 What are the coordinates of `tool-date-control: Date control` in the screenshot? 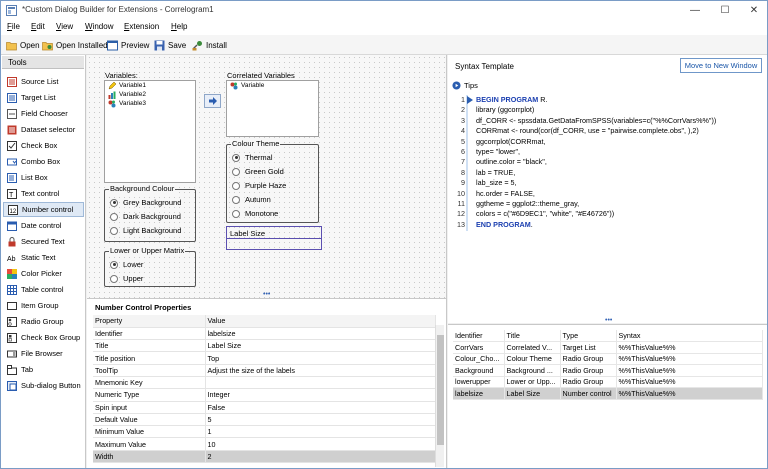 It's located at (43, 225).